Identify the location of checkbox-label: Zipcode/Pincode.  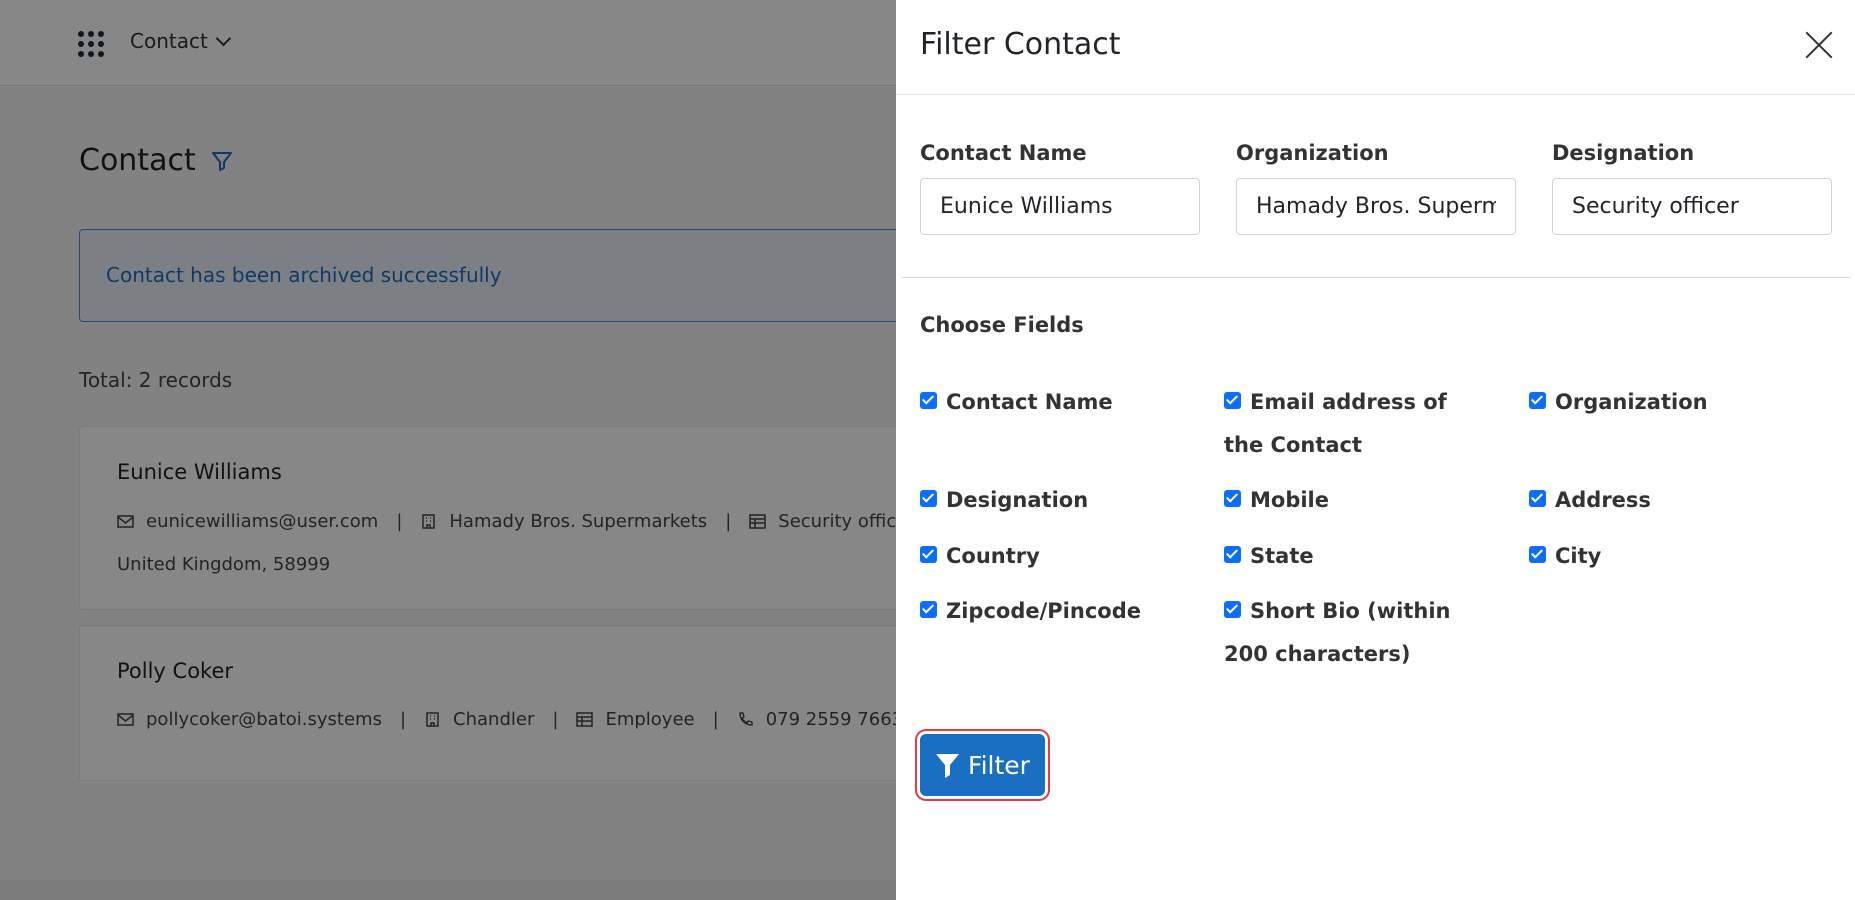
(1043, 611).